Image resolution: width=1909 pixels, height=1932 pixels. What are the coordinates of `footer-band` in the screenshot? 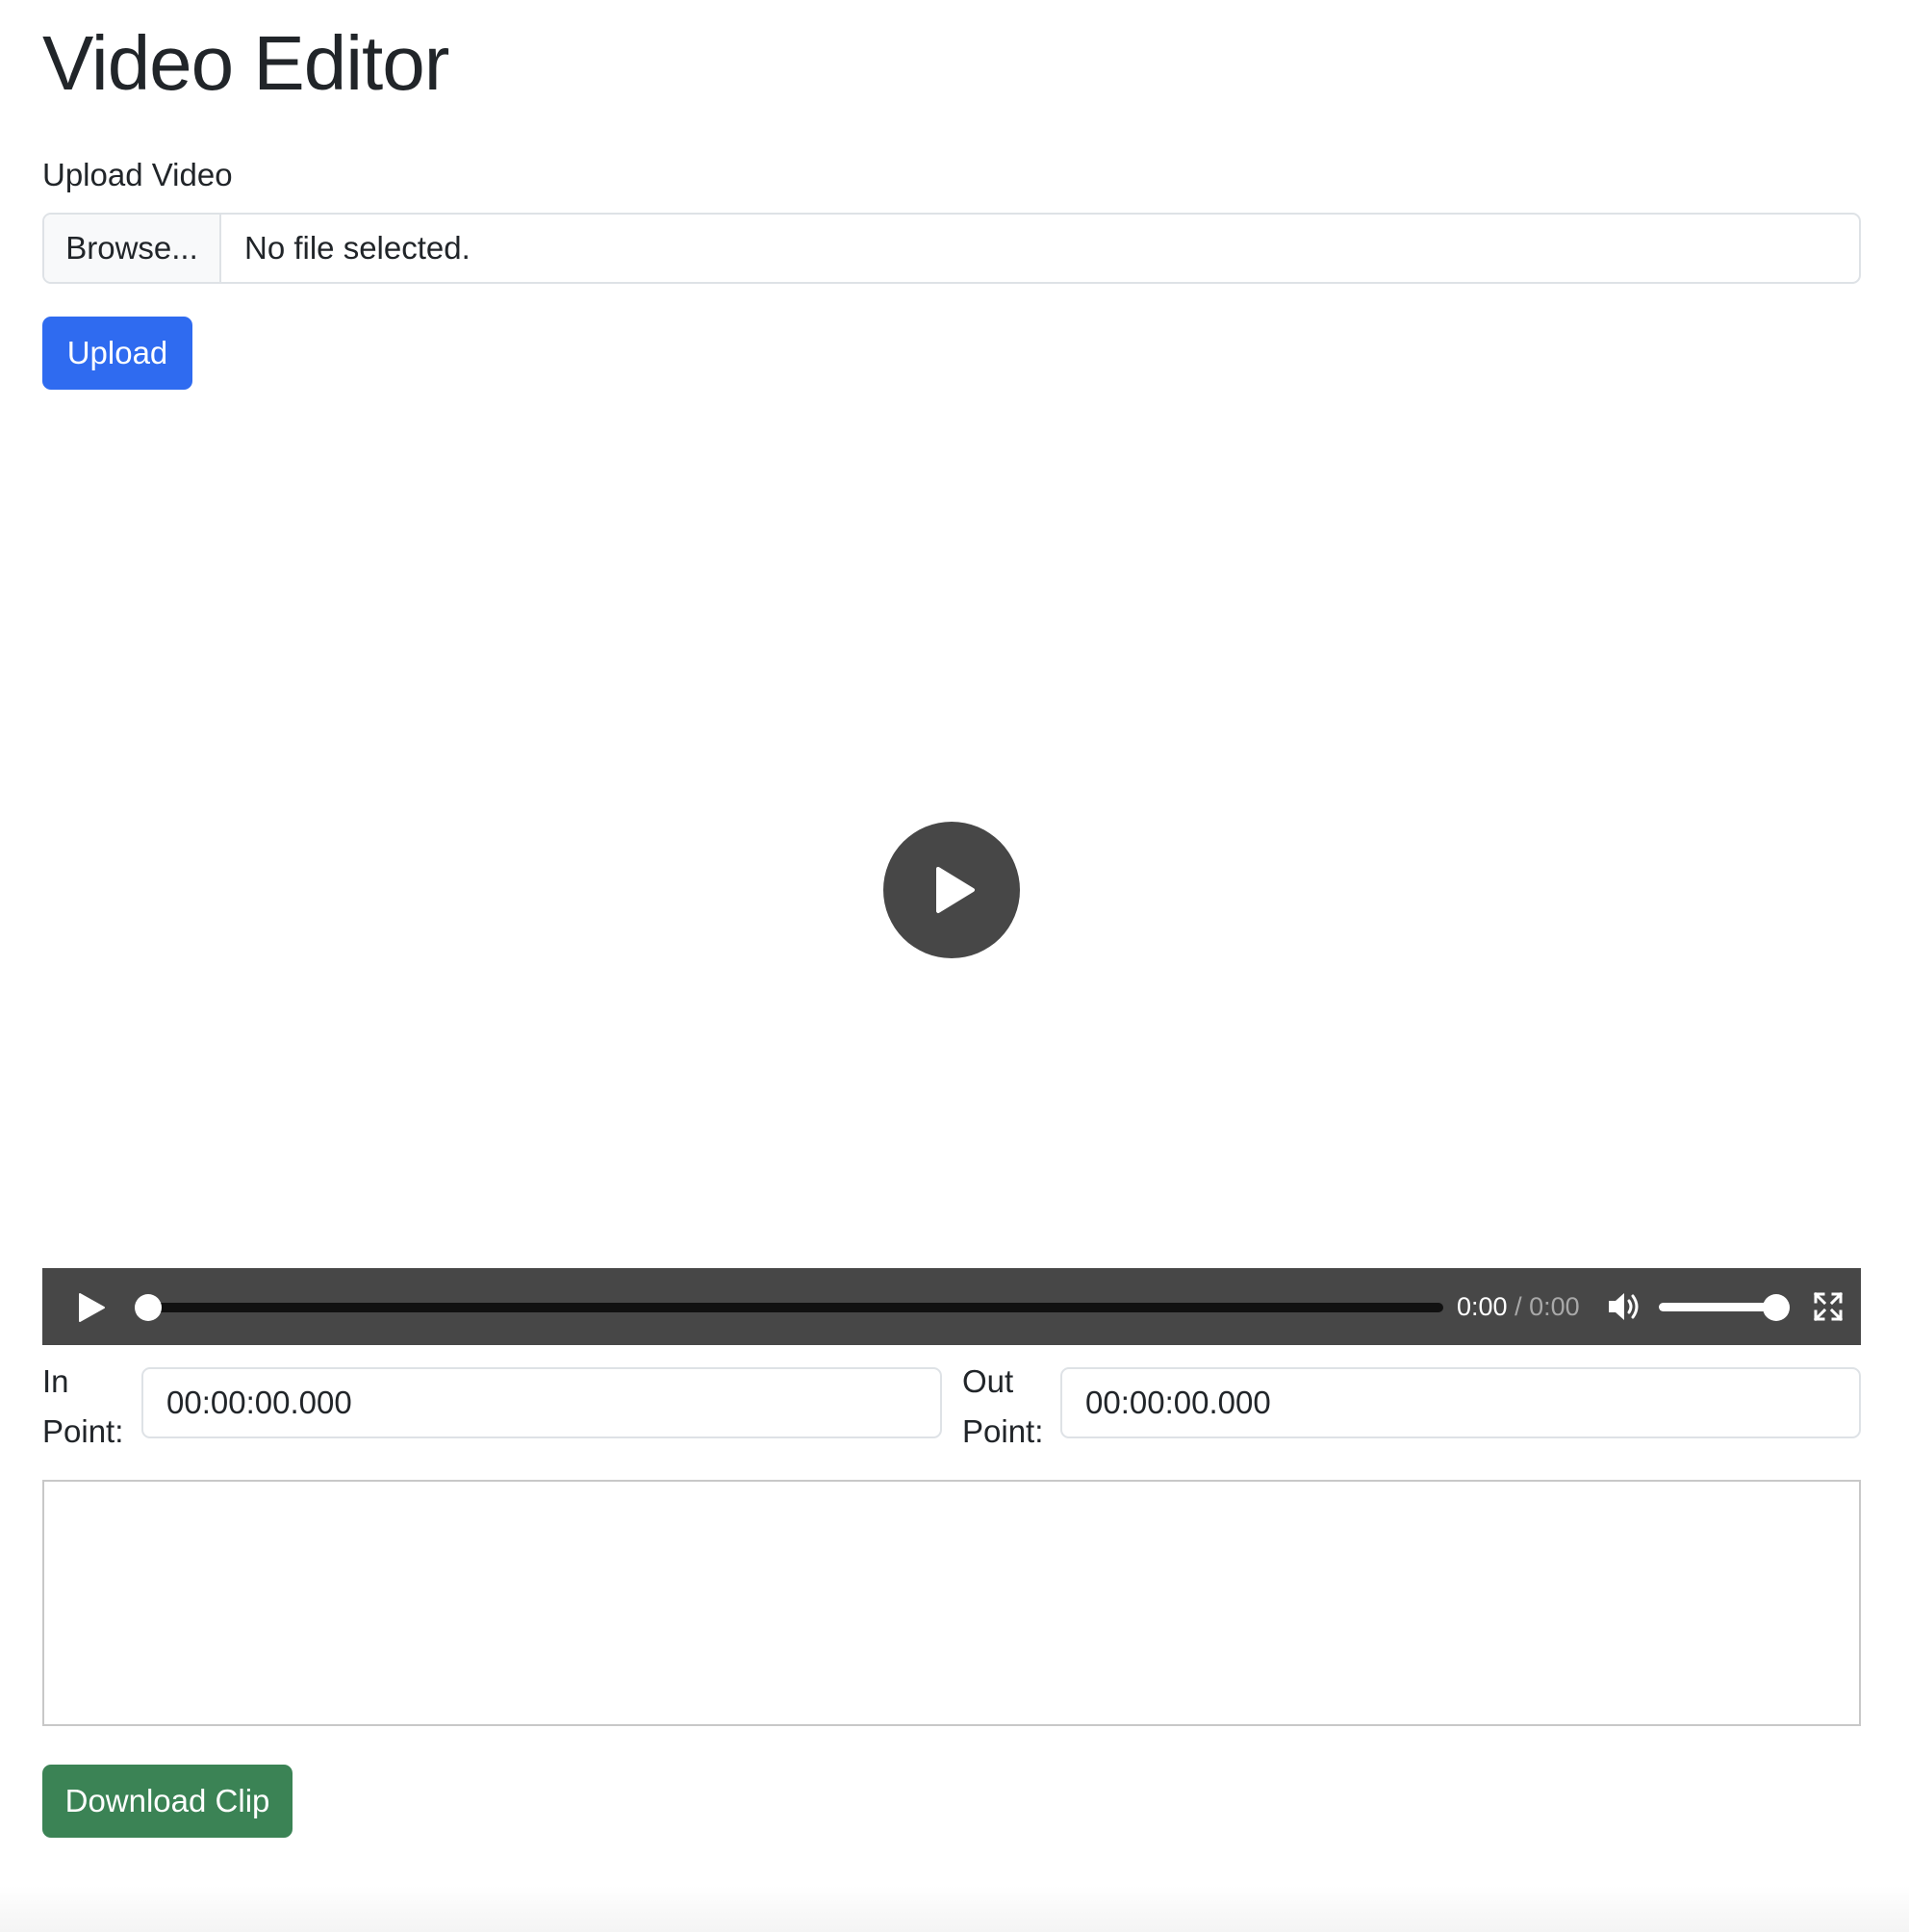 It's located at (954, 1909).